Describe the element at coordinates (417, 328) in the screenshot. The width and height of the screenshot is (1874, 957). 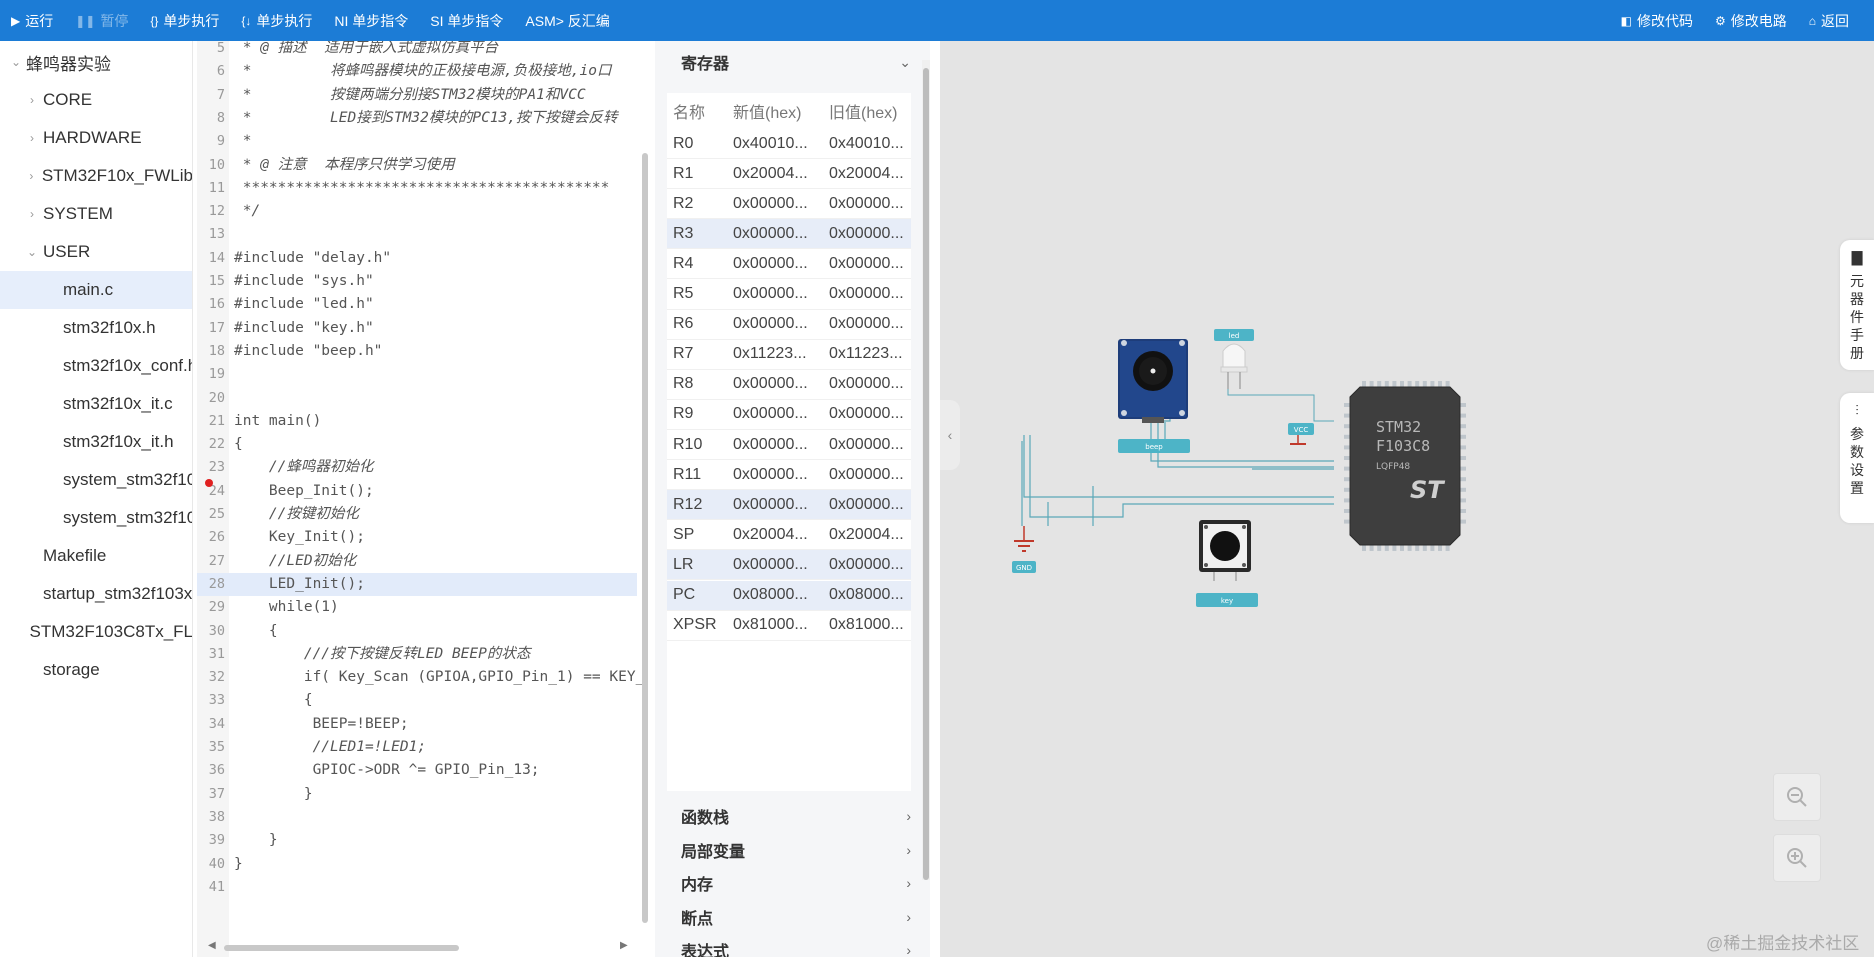
I see `code-line: 17 #include "key.h"` at that location.